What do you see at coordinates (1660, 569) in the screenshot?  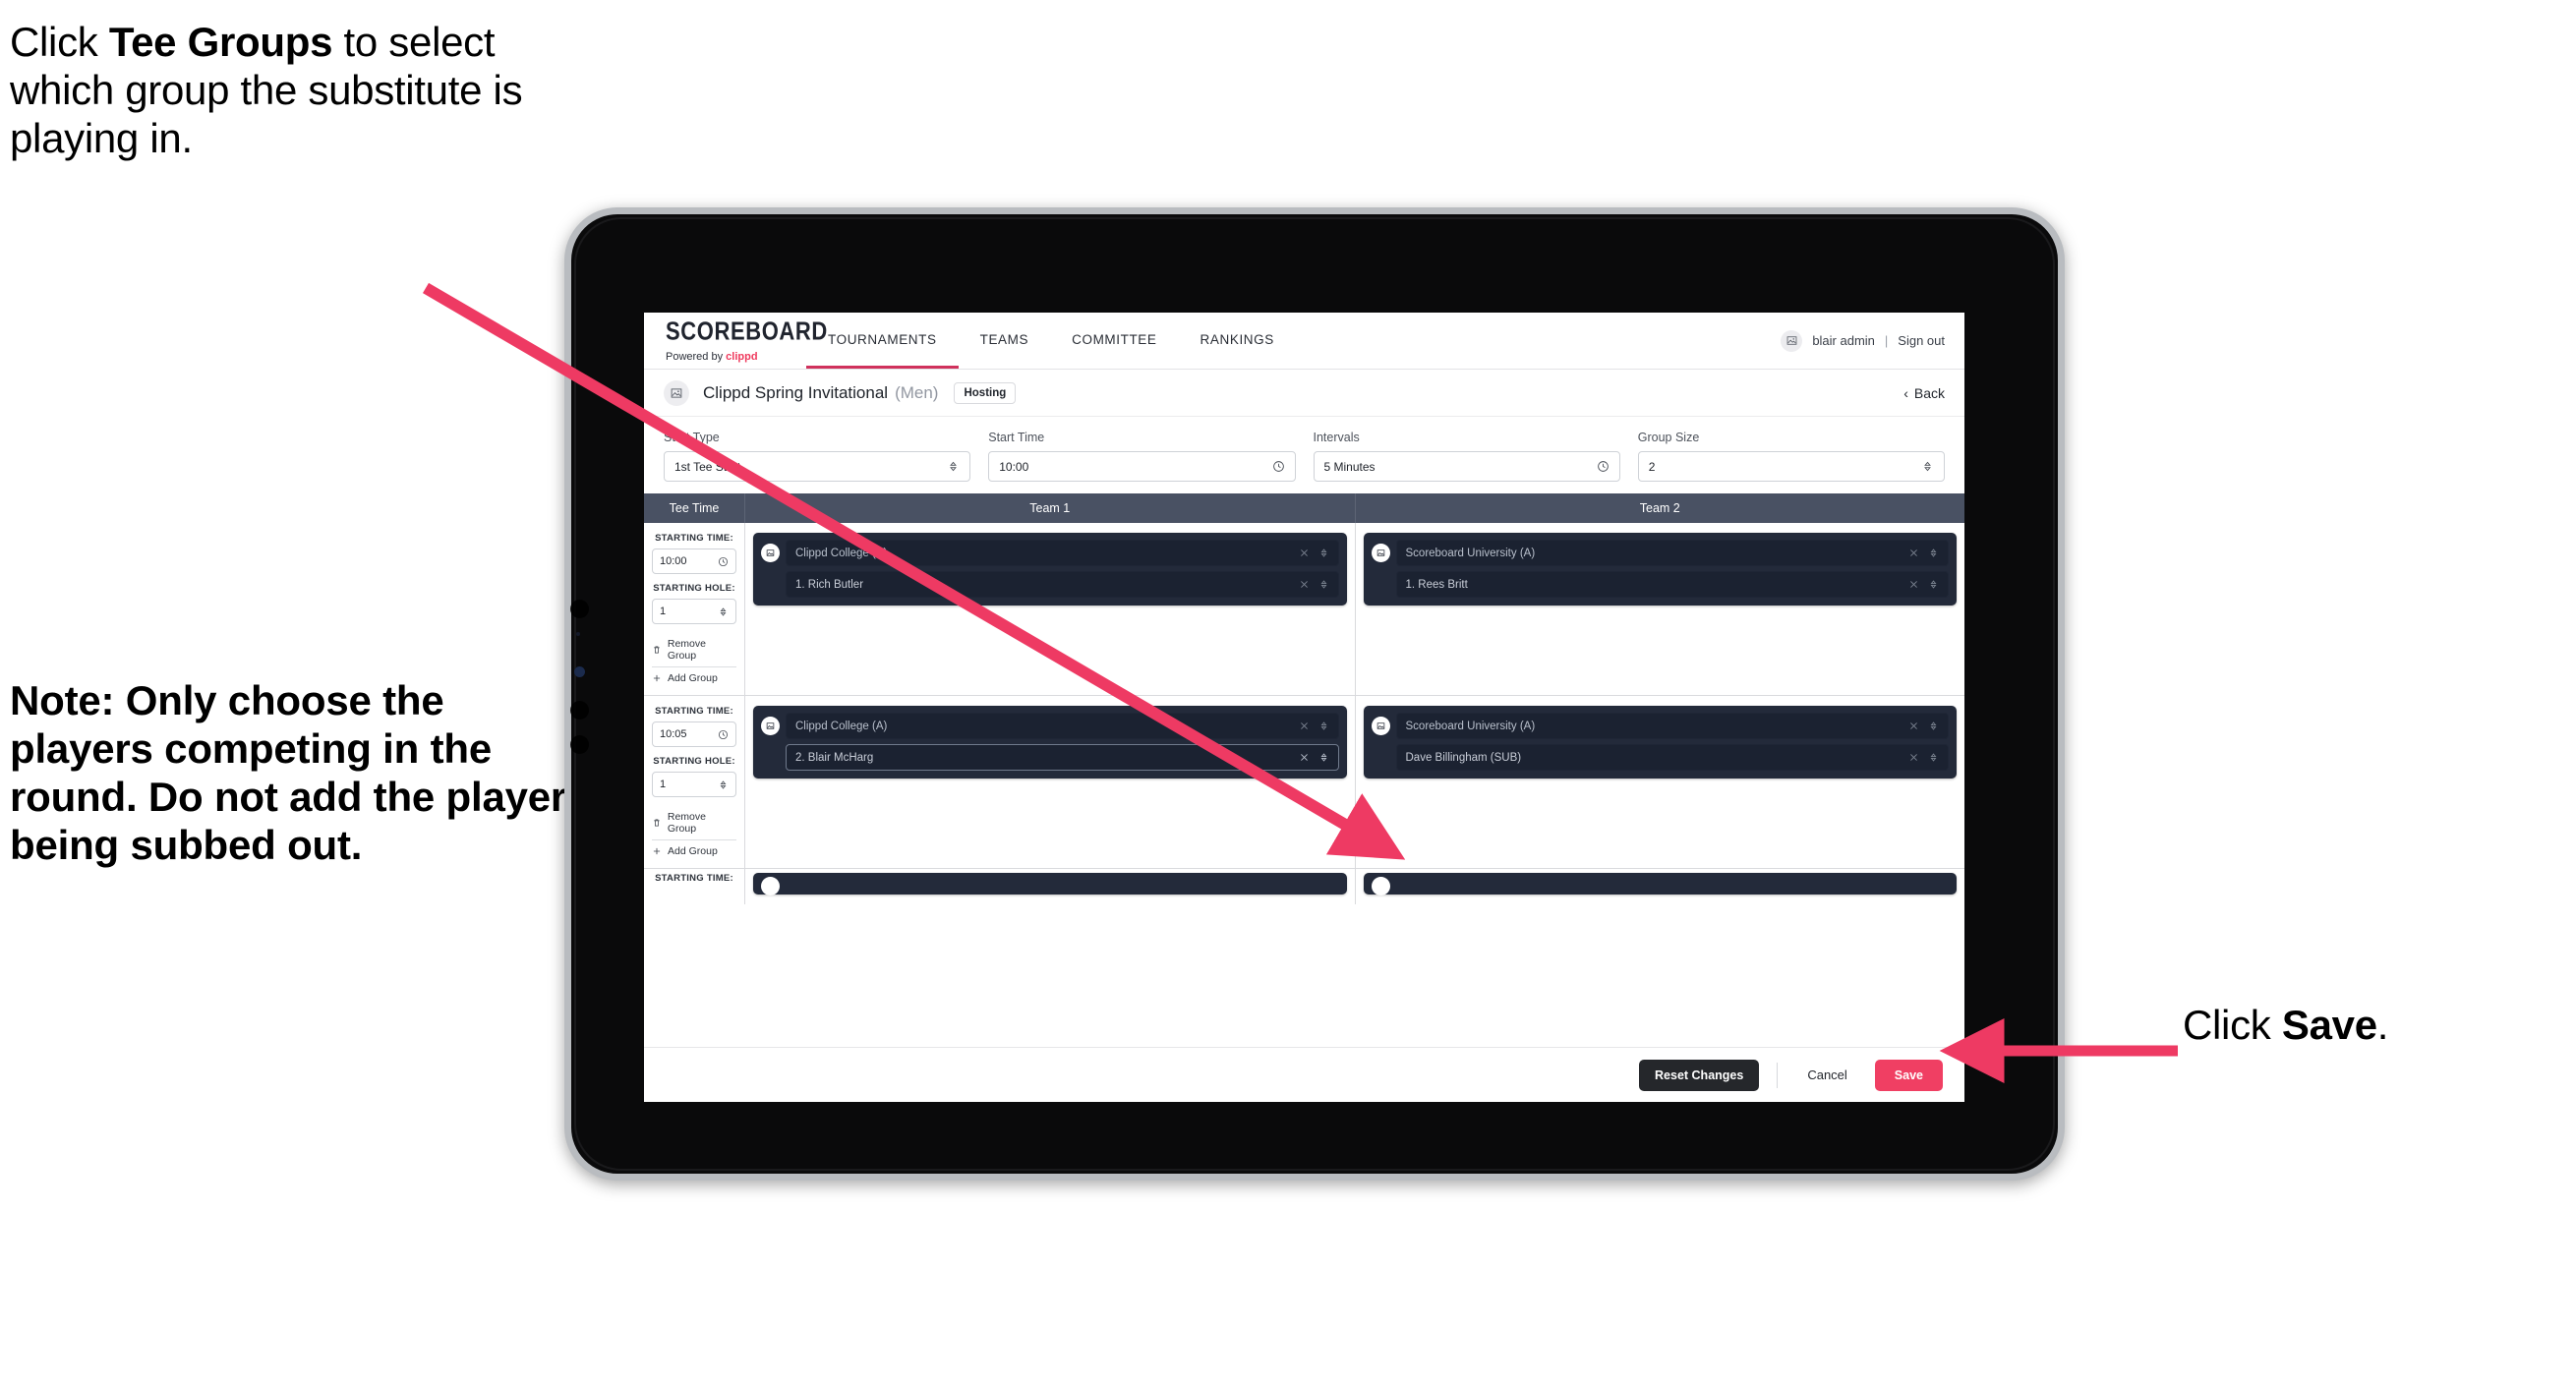 I see `team-group-card: Scoreboard University (A) 1. Rees Britt` at bounding box center [1660, 569].